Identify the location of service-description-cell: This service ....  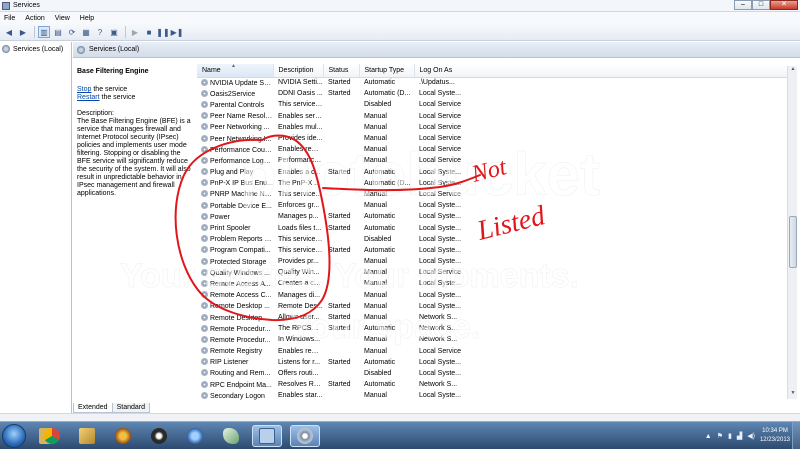
(300, 194).